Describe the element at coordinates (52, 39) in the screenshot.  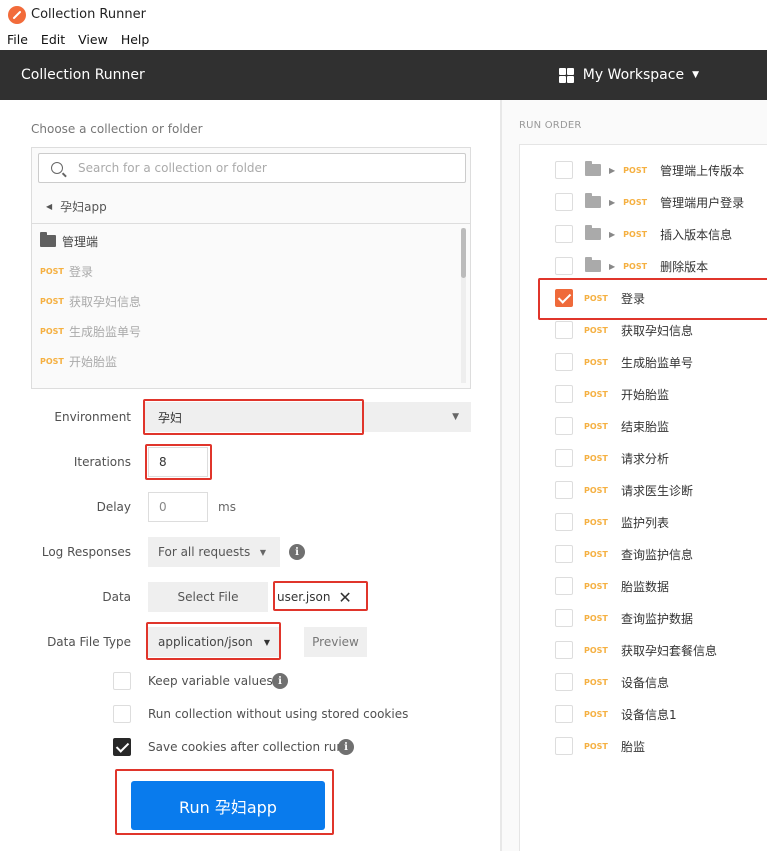
I see `menu-edit: Edit` at that location.